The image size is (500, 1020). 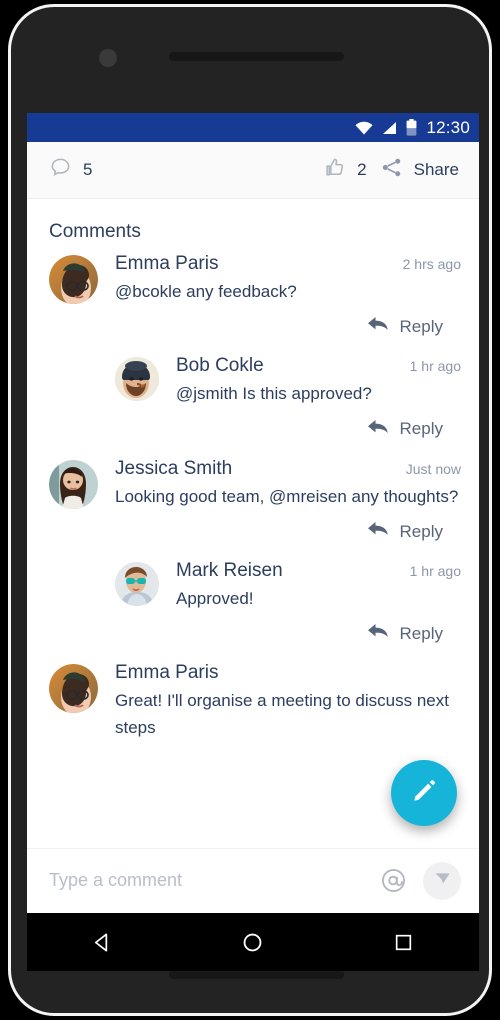 What do you see at coordinates (73, 484) in the screenshot?
I see `jessica-smith-avatar` at bounding box center [73, 484].